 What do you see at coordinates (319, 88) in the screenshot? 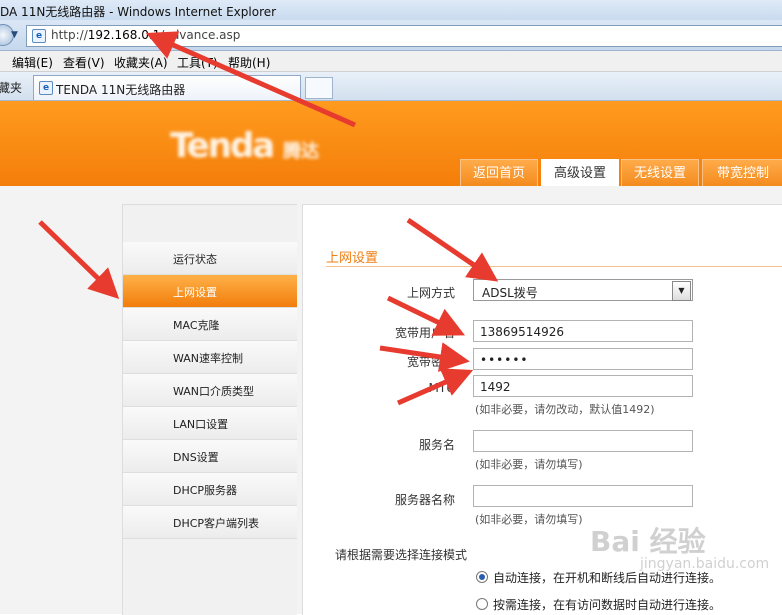
I see `new-tab-button` at bounding box center [319, 88].